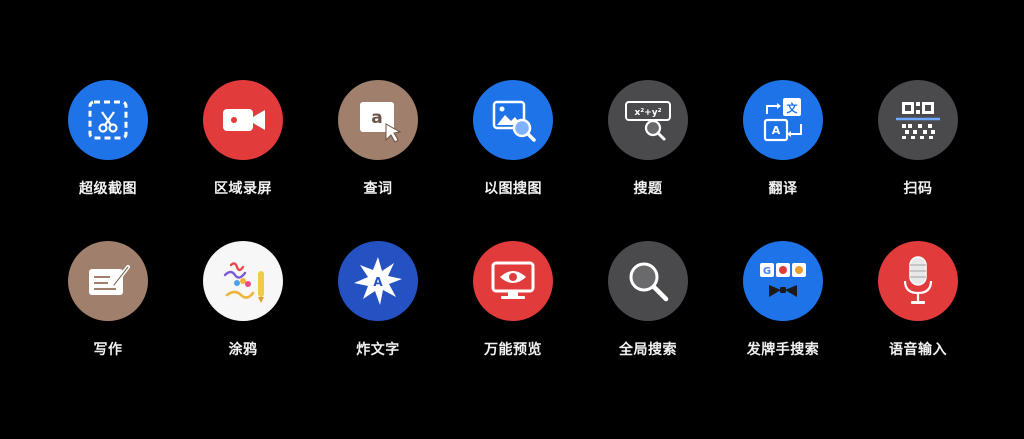  I want to click on tool-label: 查词, so click(378, 189).